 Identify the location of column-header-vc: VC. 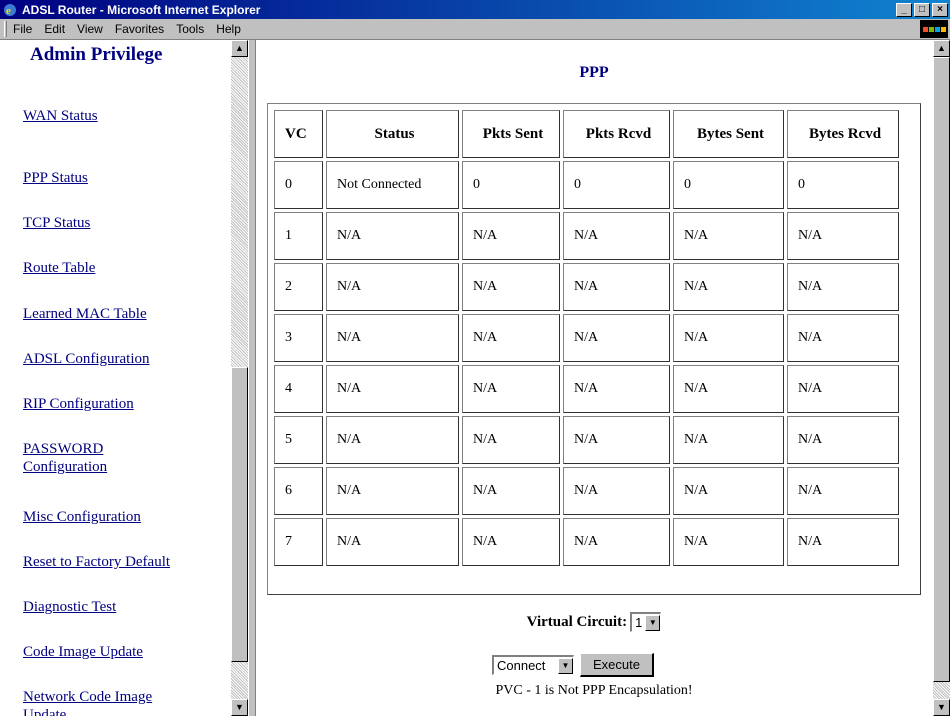
(298, 134).